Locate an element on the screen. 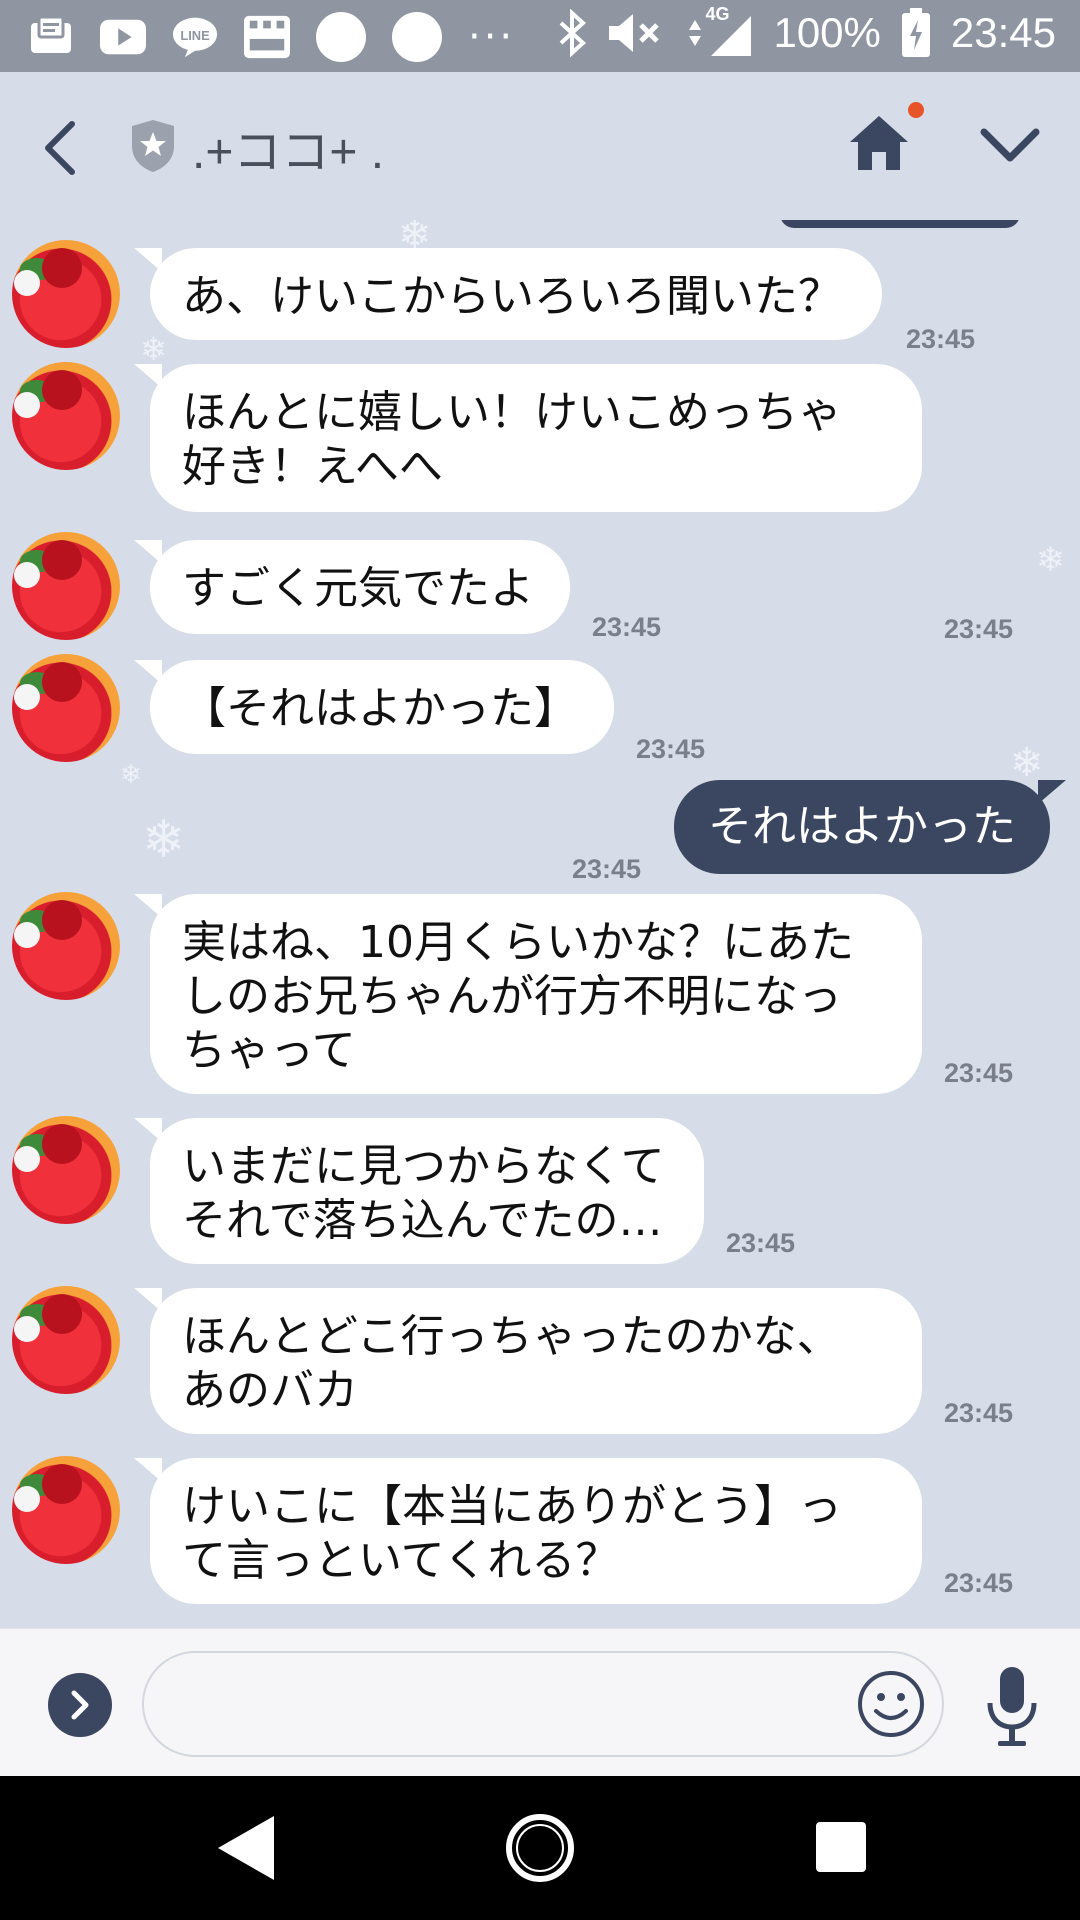 This screenshot has width=1080, height=1920. chevron-right-icon is located at coordinates (80, 1705).